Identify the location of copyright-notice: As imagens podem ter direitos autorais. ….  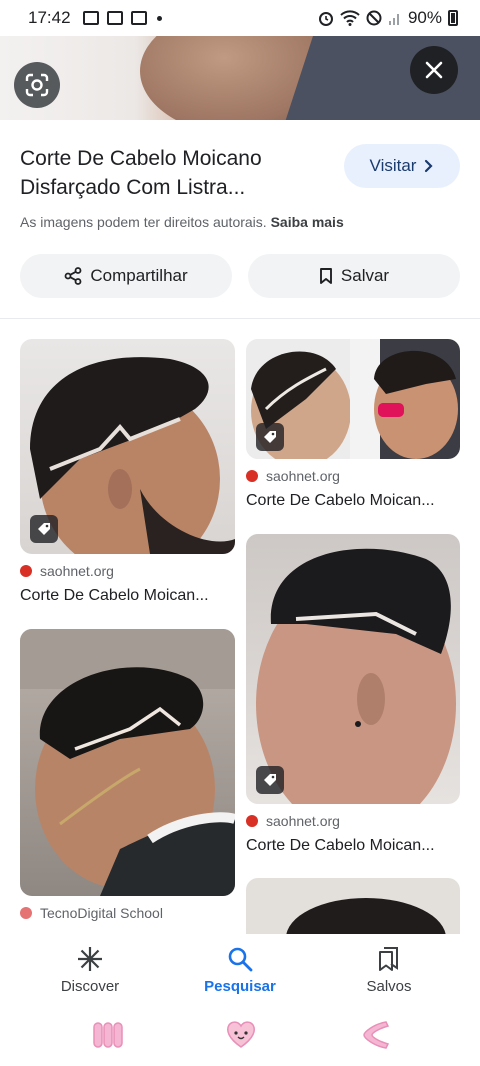
(182, 222).